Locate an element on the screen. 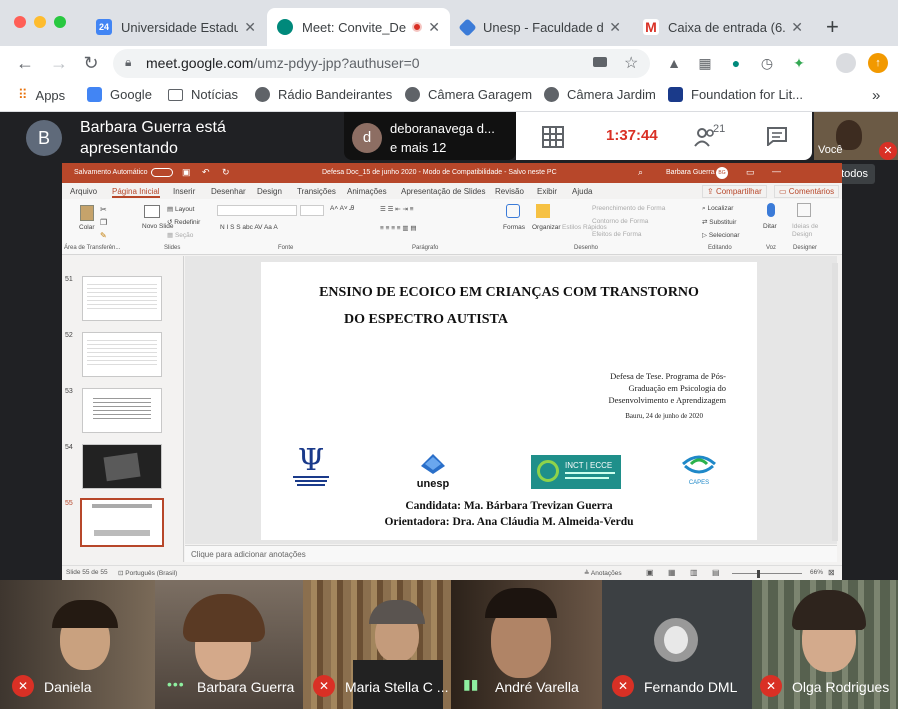  redo-icon: ↻ is located at coordinates (226, 172).